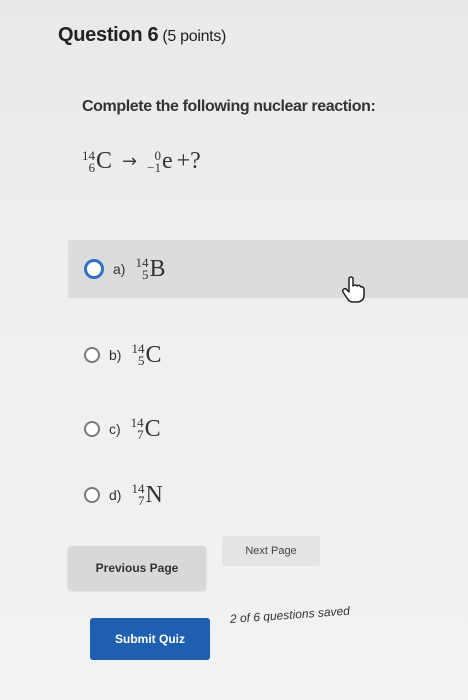  What do you see at coordinates (229, 106) in the screenshot?
I see `question-prompt: Complete the following nuclear reaction:` at bounding box center [229, 106].